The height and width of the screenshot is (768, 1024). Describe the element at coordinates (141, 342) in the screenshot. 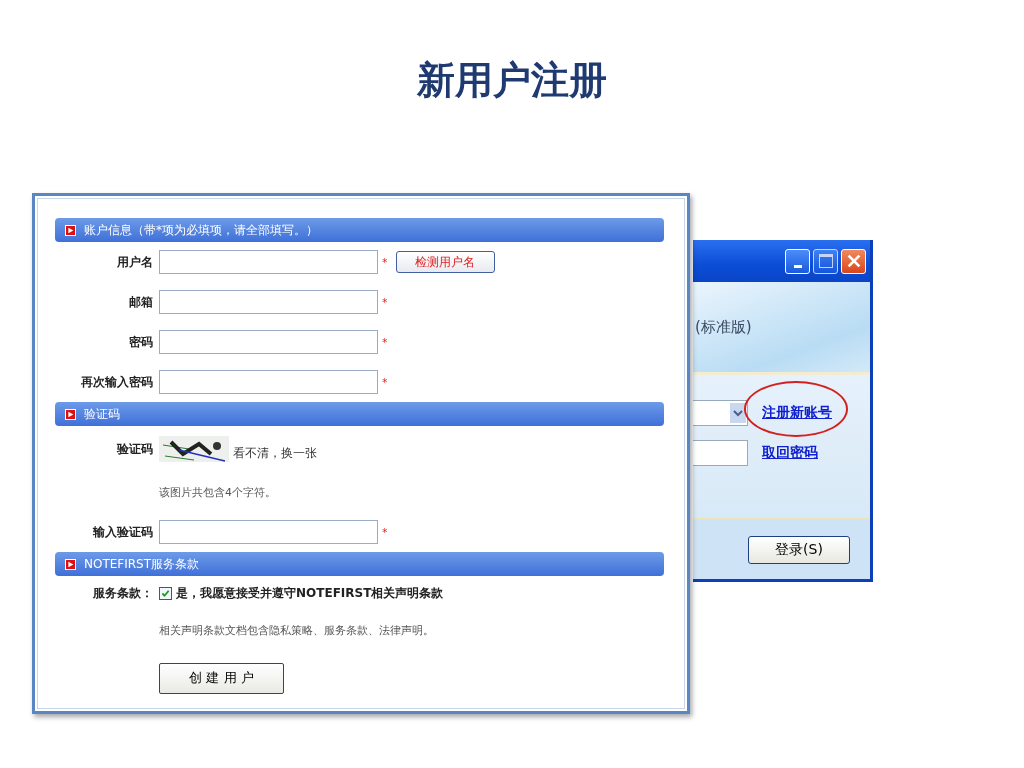

I see `field-label: 密码` at that location.